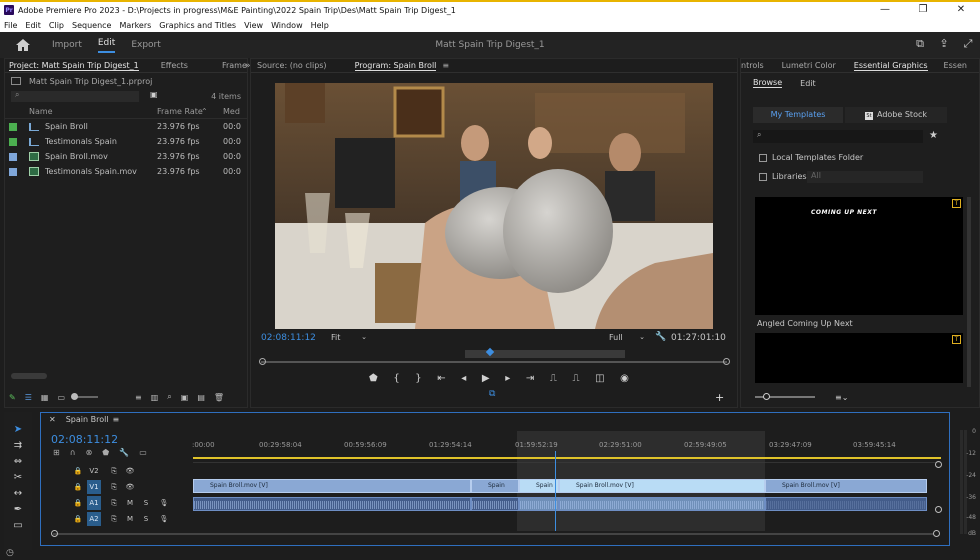 The width and height of the screenshot is (980, 560). I want to click on solo-button: S, so click(146, 519).